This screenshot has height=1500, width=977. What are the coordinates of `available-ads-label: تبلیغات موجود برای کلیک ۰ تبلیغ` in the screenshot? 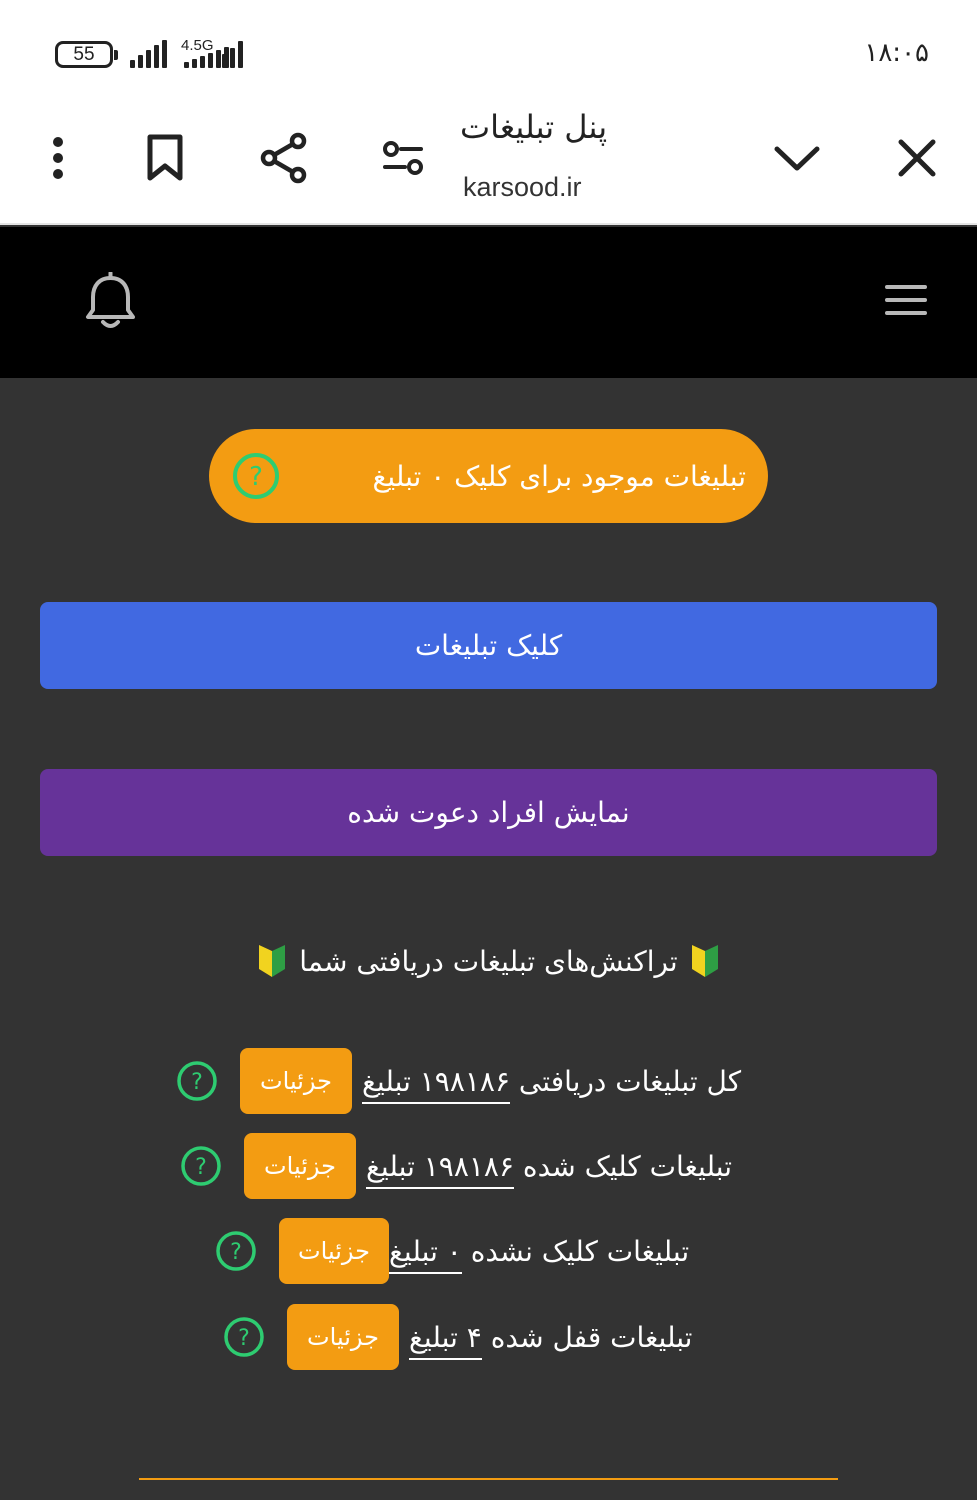 It's located at (559, 476).